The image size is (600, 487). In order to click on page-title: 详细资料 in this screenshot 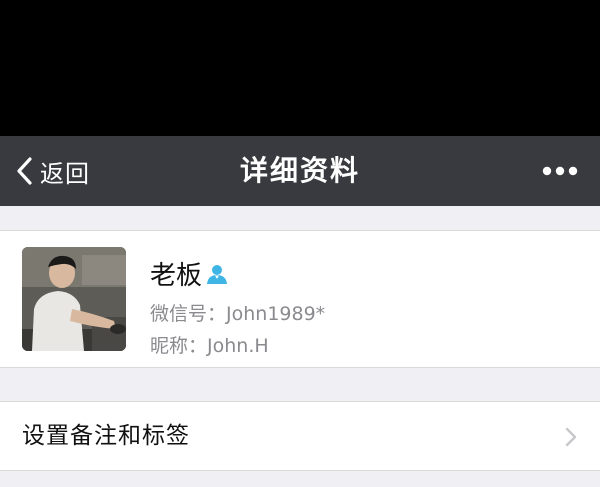, I will do `click(299, 170)`.